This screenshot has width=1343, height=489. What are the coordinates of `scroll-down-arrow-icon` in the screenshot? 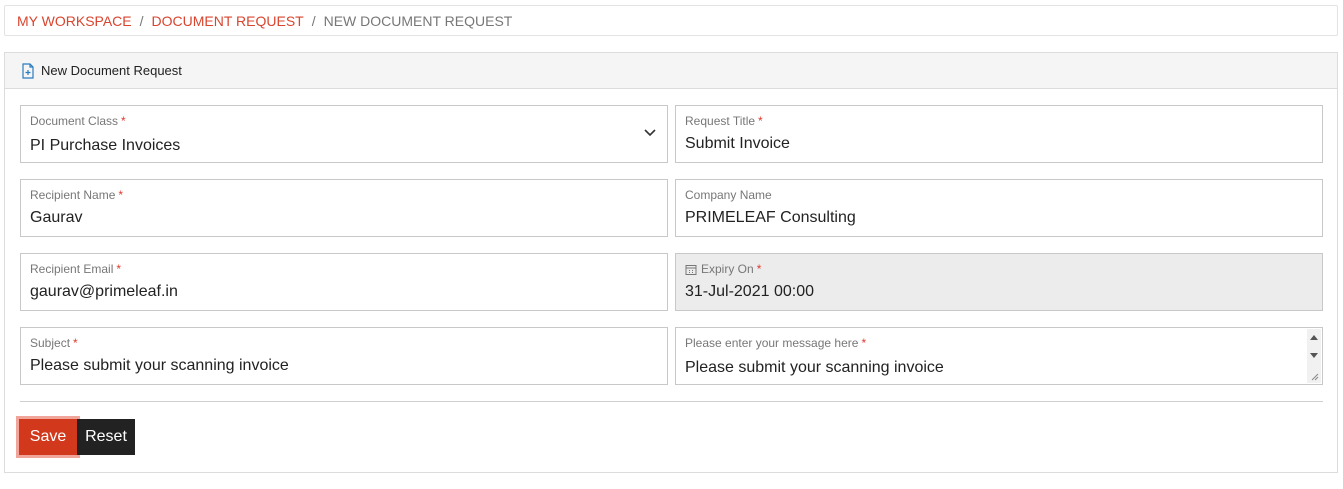 It's located at (1314, 355).